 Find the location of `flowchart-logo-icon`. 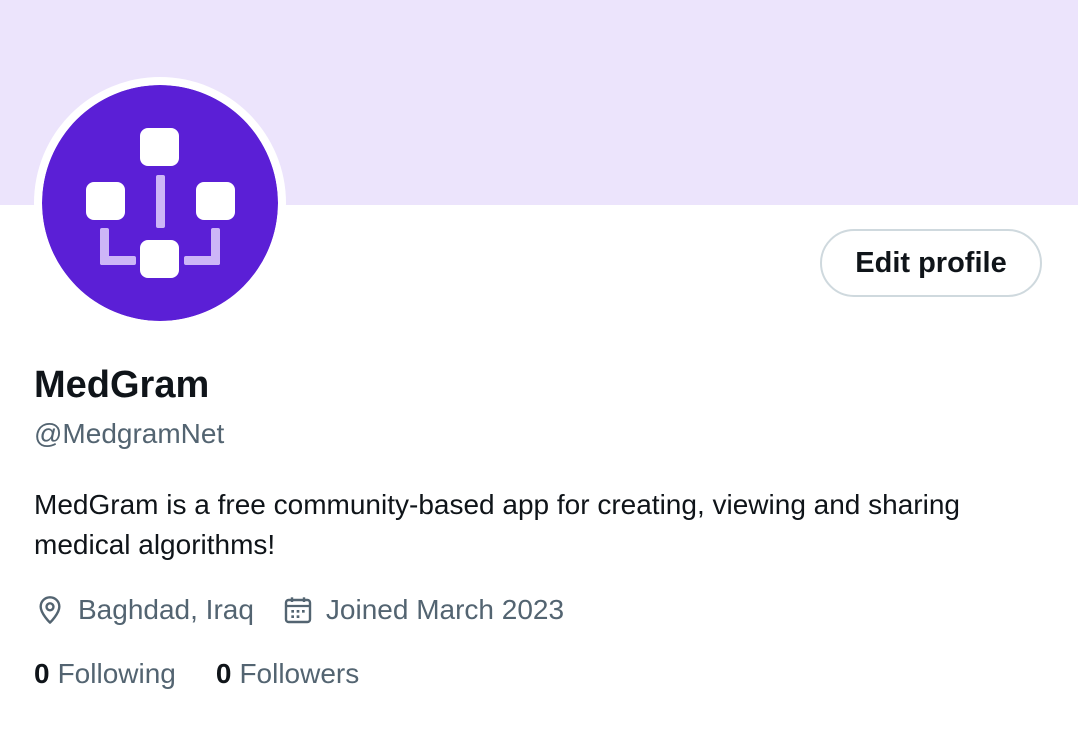

flowchart-logo-icon is located at coordinates (160, 203).